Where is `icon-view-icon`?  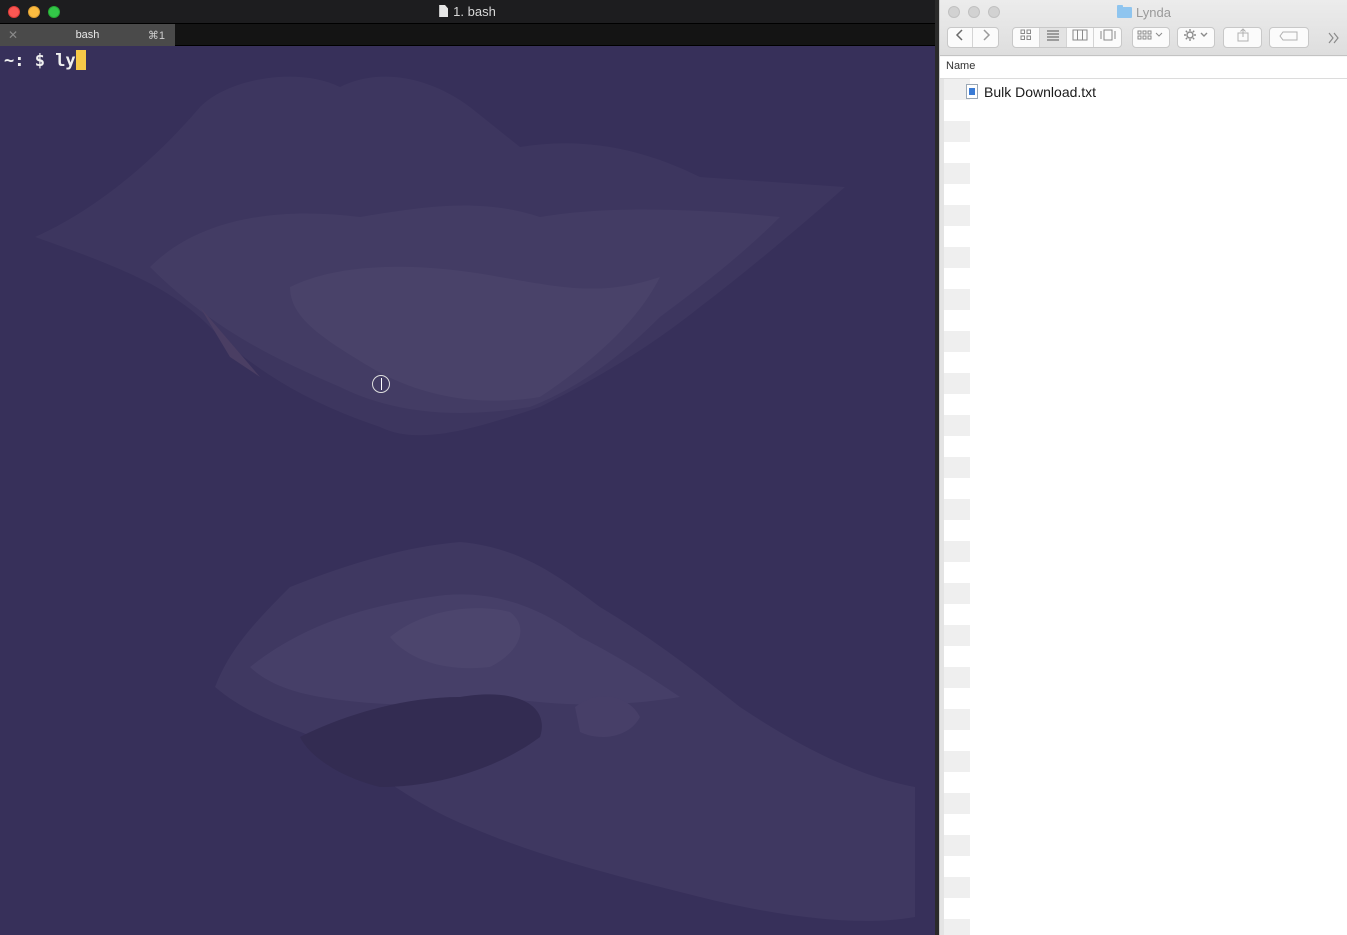 icon-view-icon is located at coordinates (1026, 37).